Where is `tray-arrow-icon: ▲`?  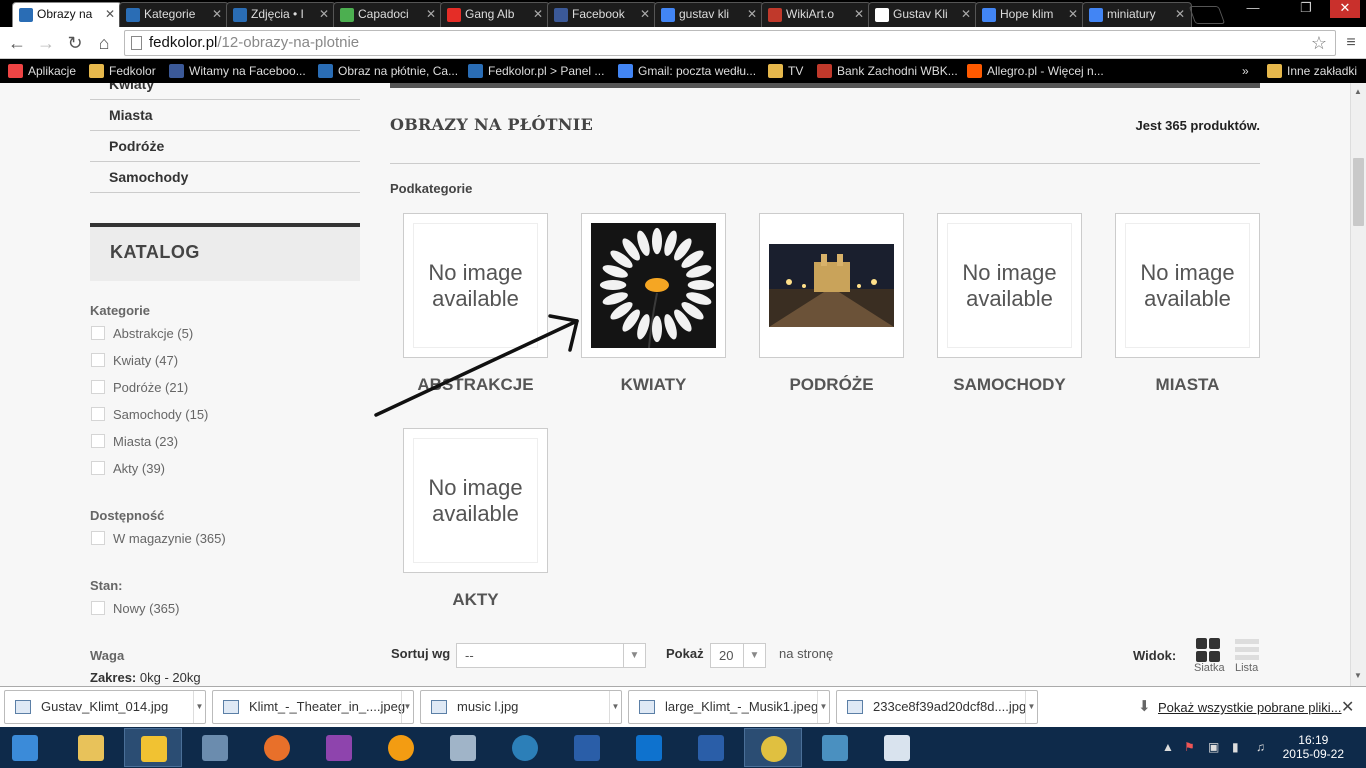
tray-arrow-icon: ▲ is located at coordinates (1168, 747).